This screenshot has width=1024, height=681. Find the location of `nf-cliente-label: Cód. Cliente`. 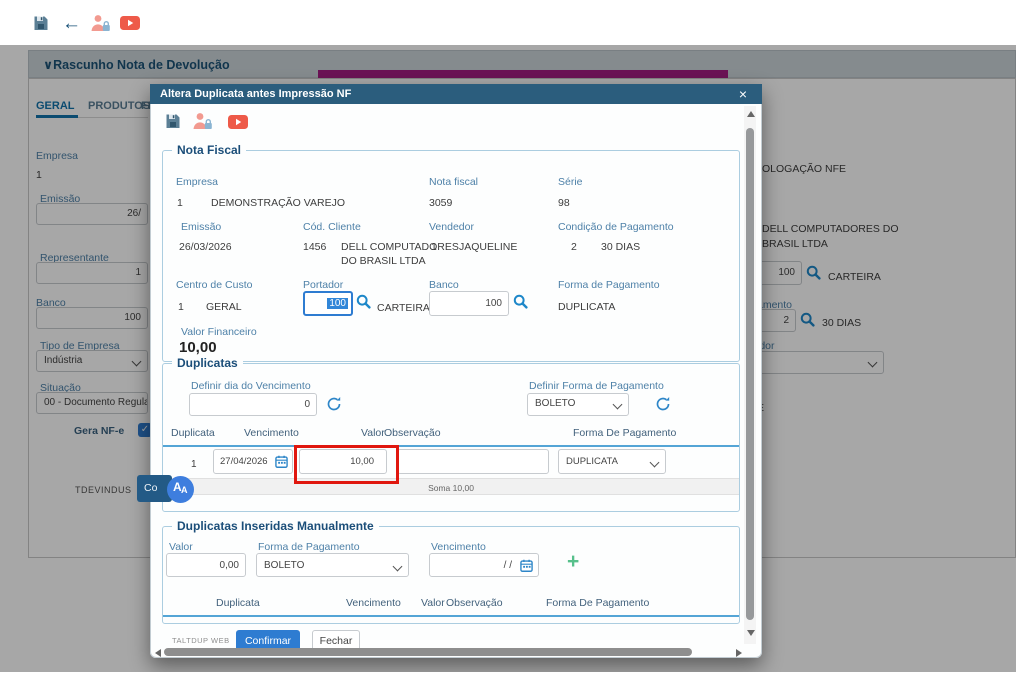

nf-cliente-label: Cód. Cliente is located at coordinates (332, 227).